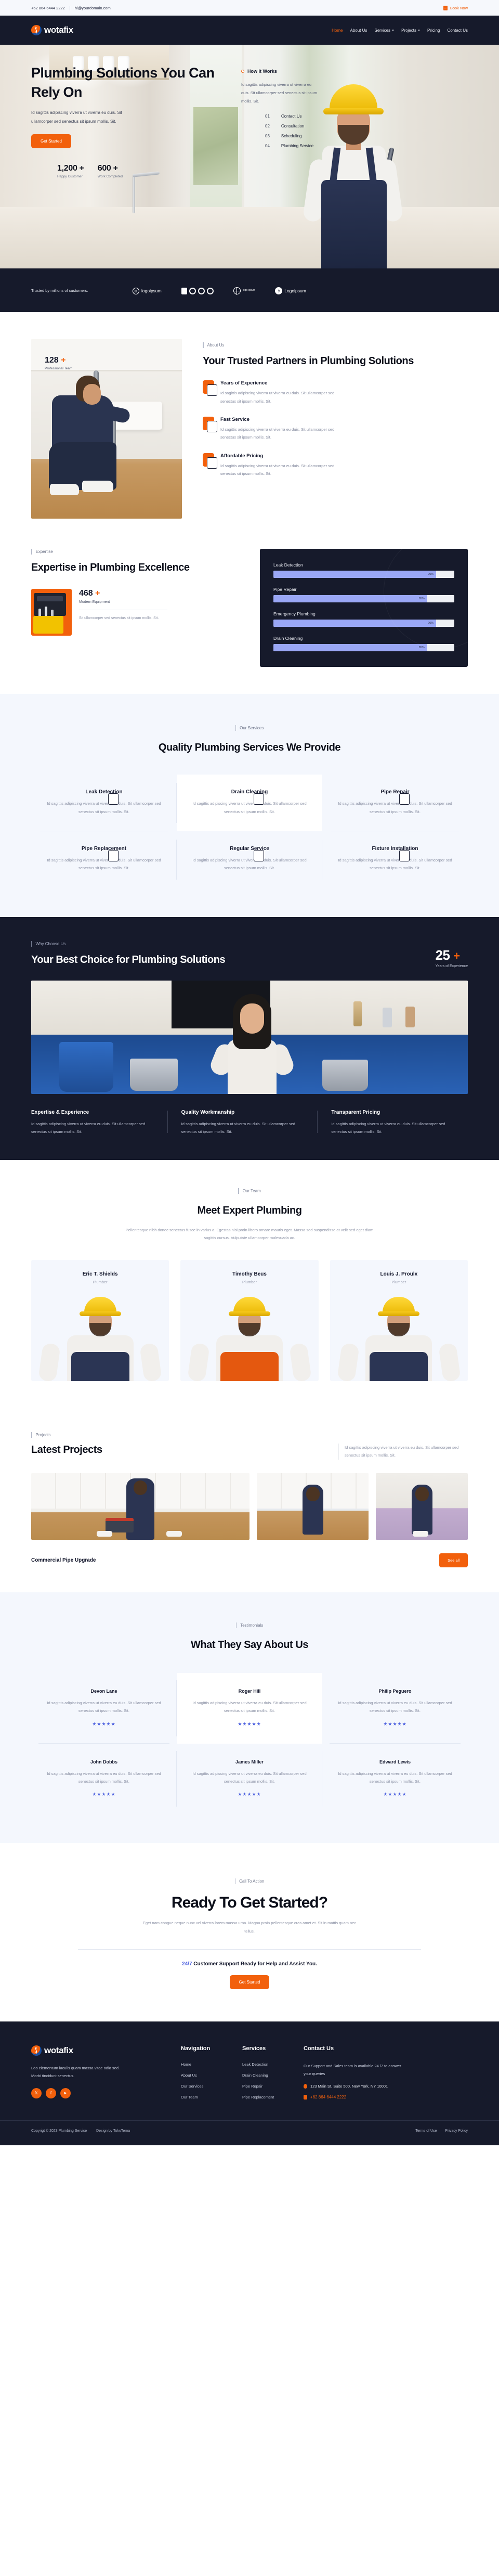  What do you see at coordinates (211, 2075) in the screenshot?
I see `footer-link-about-us: About Us` at bounding box center [211, 2075].